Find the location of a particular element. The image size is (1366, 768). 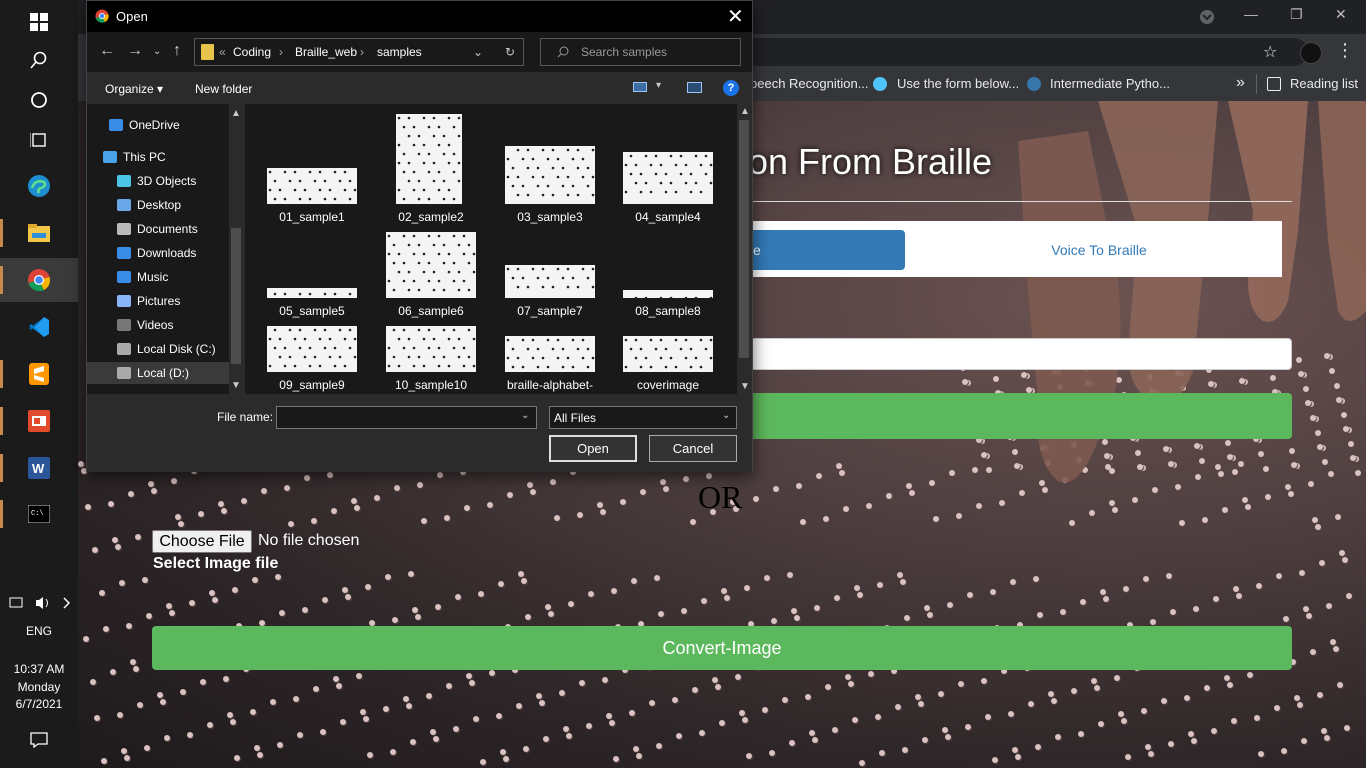

clock-day: Monday is located at coordinates (39, 687).